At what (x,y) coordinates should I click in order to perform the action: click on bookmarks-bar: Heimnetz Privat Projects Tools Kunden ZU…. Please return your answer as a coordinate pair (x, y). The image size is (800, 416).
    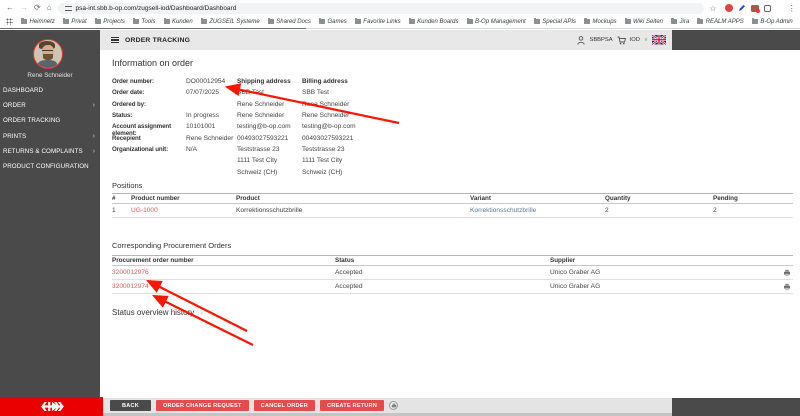
    Looking at the image, I should click on (400, 21).